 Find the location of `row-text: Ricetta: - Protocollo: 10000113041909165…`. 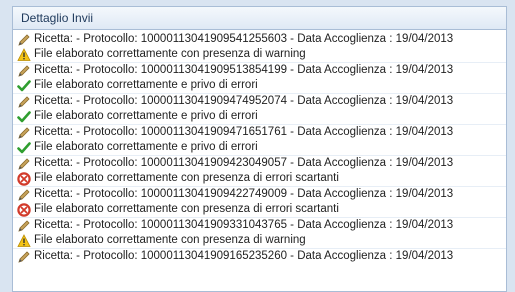

row-text: Ricetta: - Protocollo: 10000113041909165… is located at coordinates (244, 256).